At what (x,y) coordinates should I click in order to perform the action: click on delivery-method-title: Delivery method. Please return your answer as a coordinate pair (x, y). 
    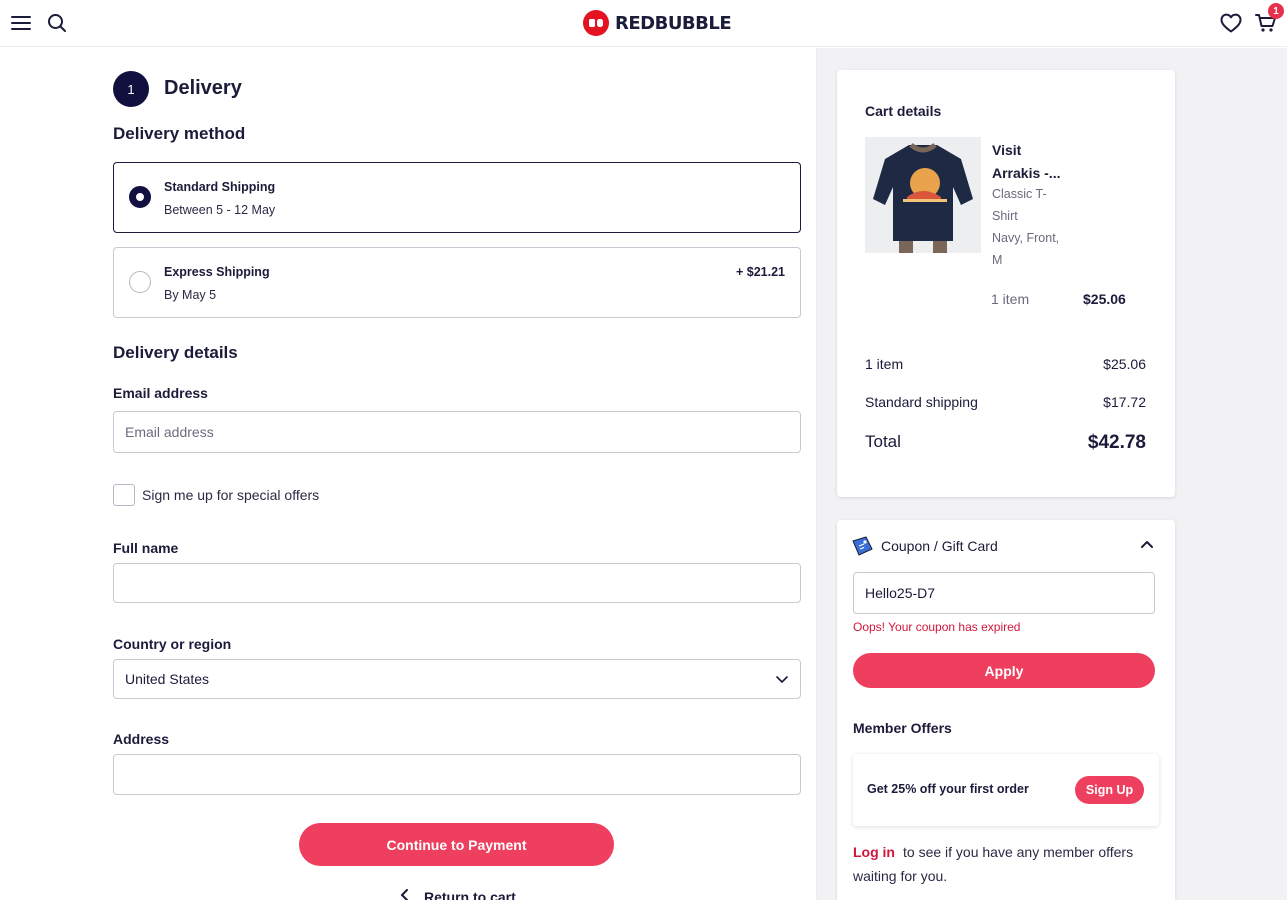
    Looking at the image, I should click on (179, 133).